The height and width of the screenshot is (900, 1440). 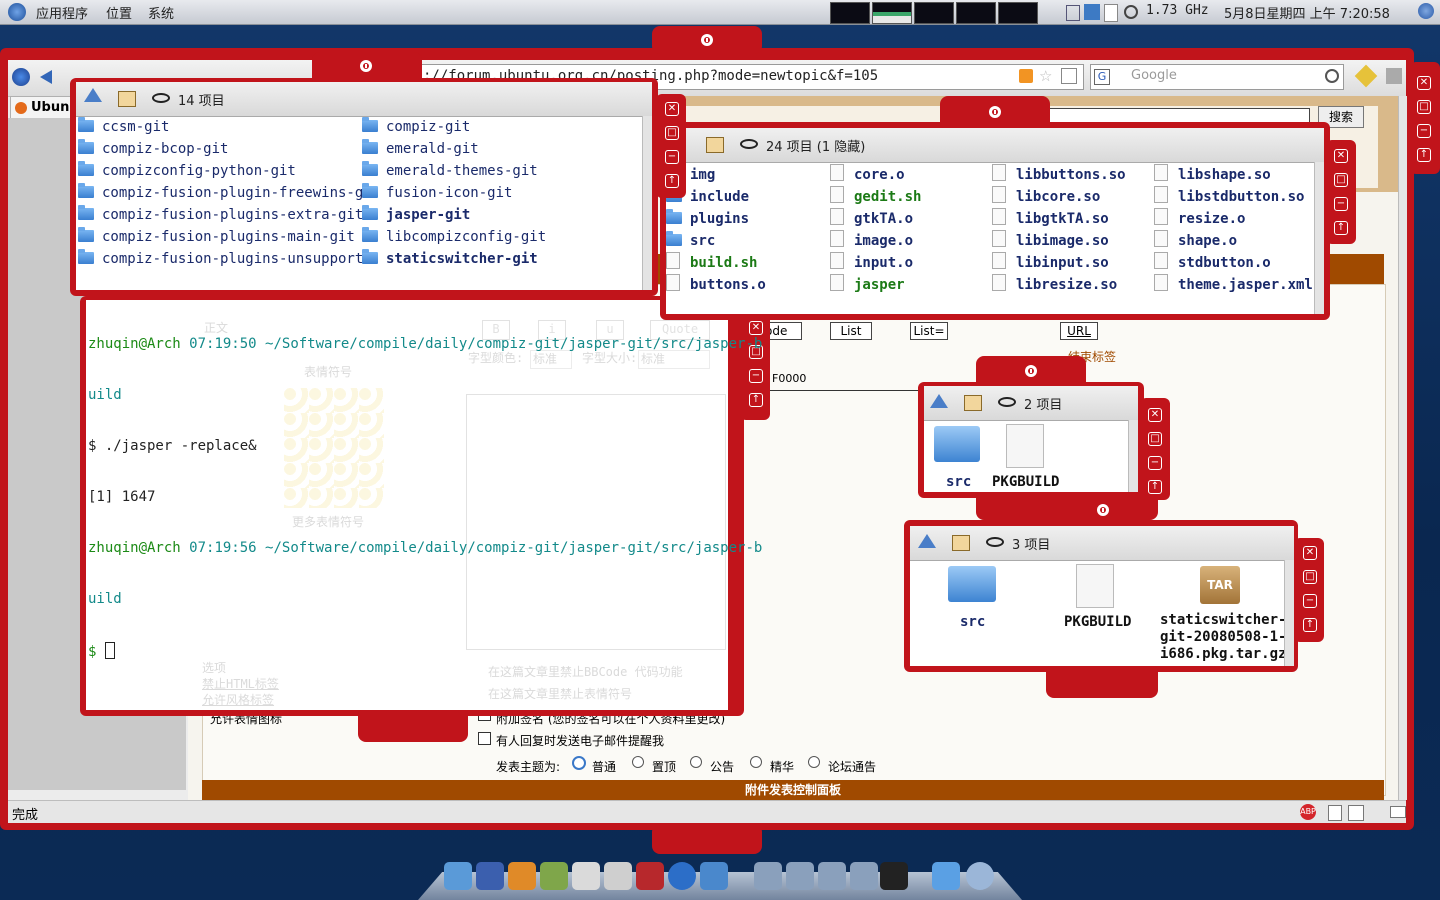 I want to click on compiz-icon, so click(x=650, y=876).